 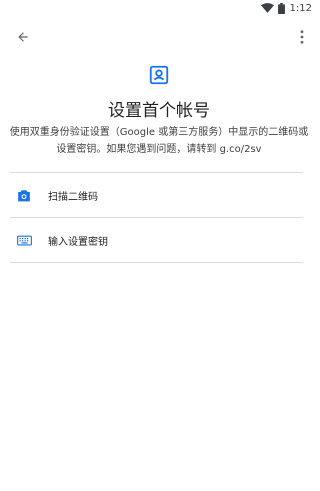 I want to click on battery-icon, so click(x=281, y=8).